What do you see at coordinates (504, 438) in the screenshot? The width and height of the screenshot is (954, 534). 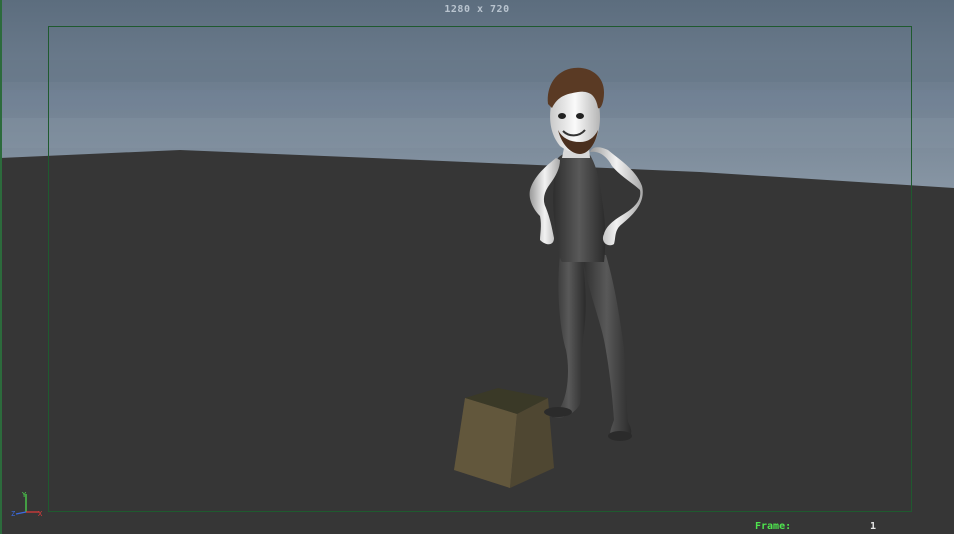 I see `cube-object` at bounding box center [504, 438].